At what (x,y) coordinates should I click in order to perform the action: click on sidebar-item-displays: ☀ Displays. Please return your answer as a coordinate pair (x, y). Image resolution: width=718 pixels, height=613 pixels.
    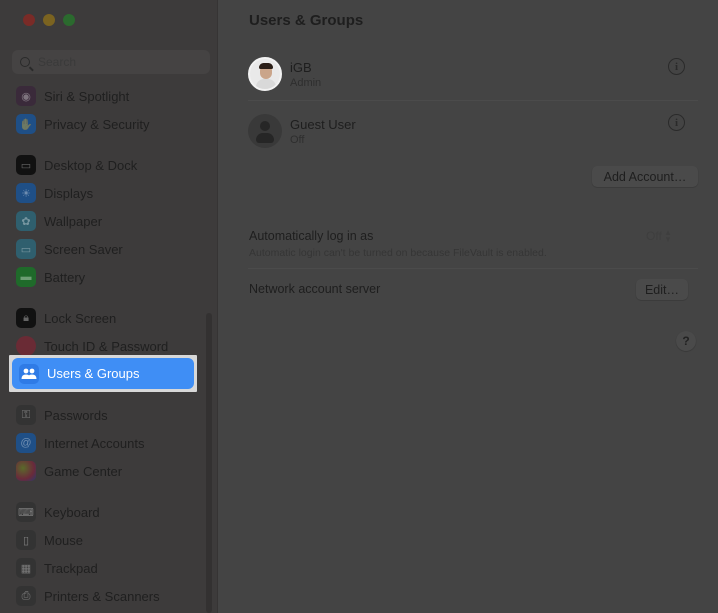
    Looking at the image, I should click on (106, 193).